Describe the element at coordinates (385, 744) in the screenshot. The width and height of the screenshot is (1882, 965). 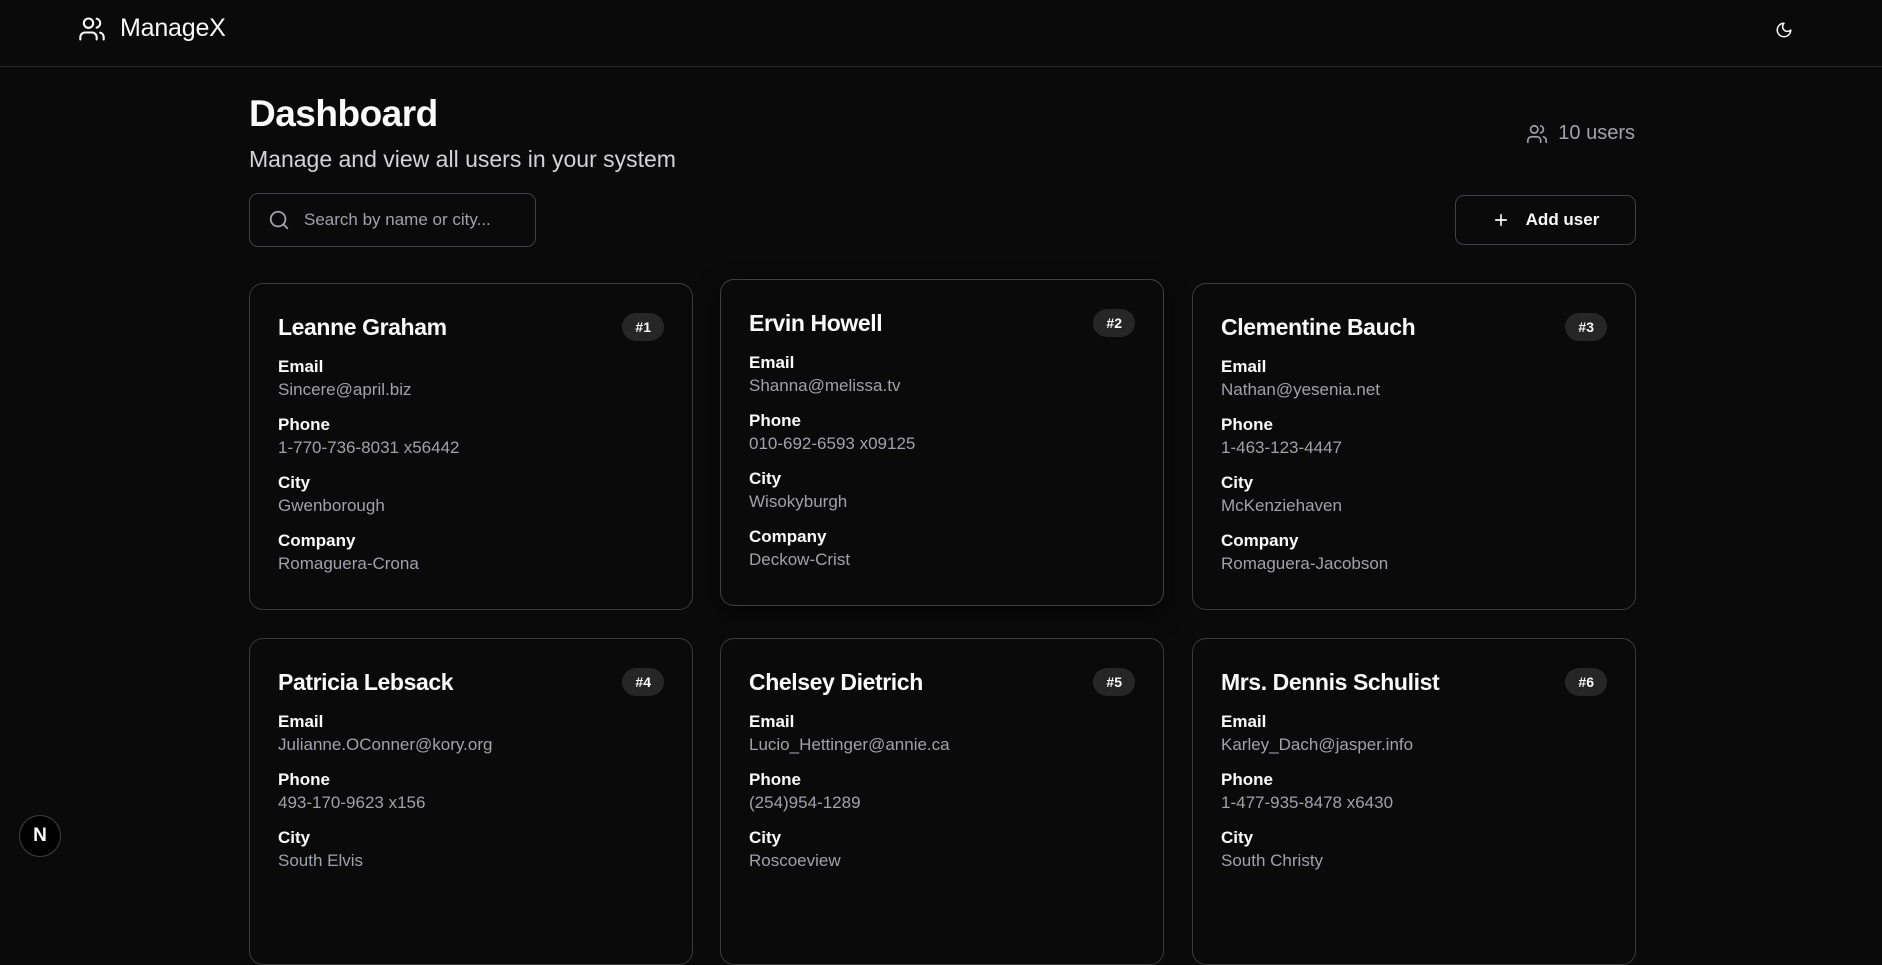
I see `email-value: Julianne.OConner@kory.org` at that location.